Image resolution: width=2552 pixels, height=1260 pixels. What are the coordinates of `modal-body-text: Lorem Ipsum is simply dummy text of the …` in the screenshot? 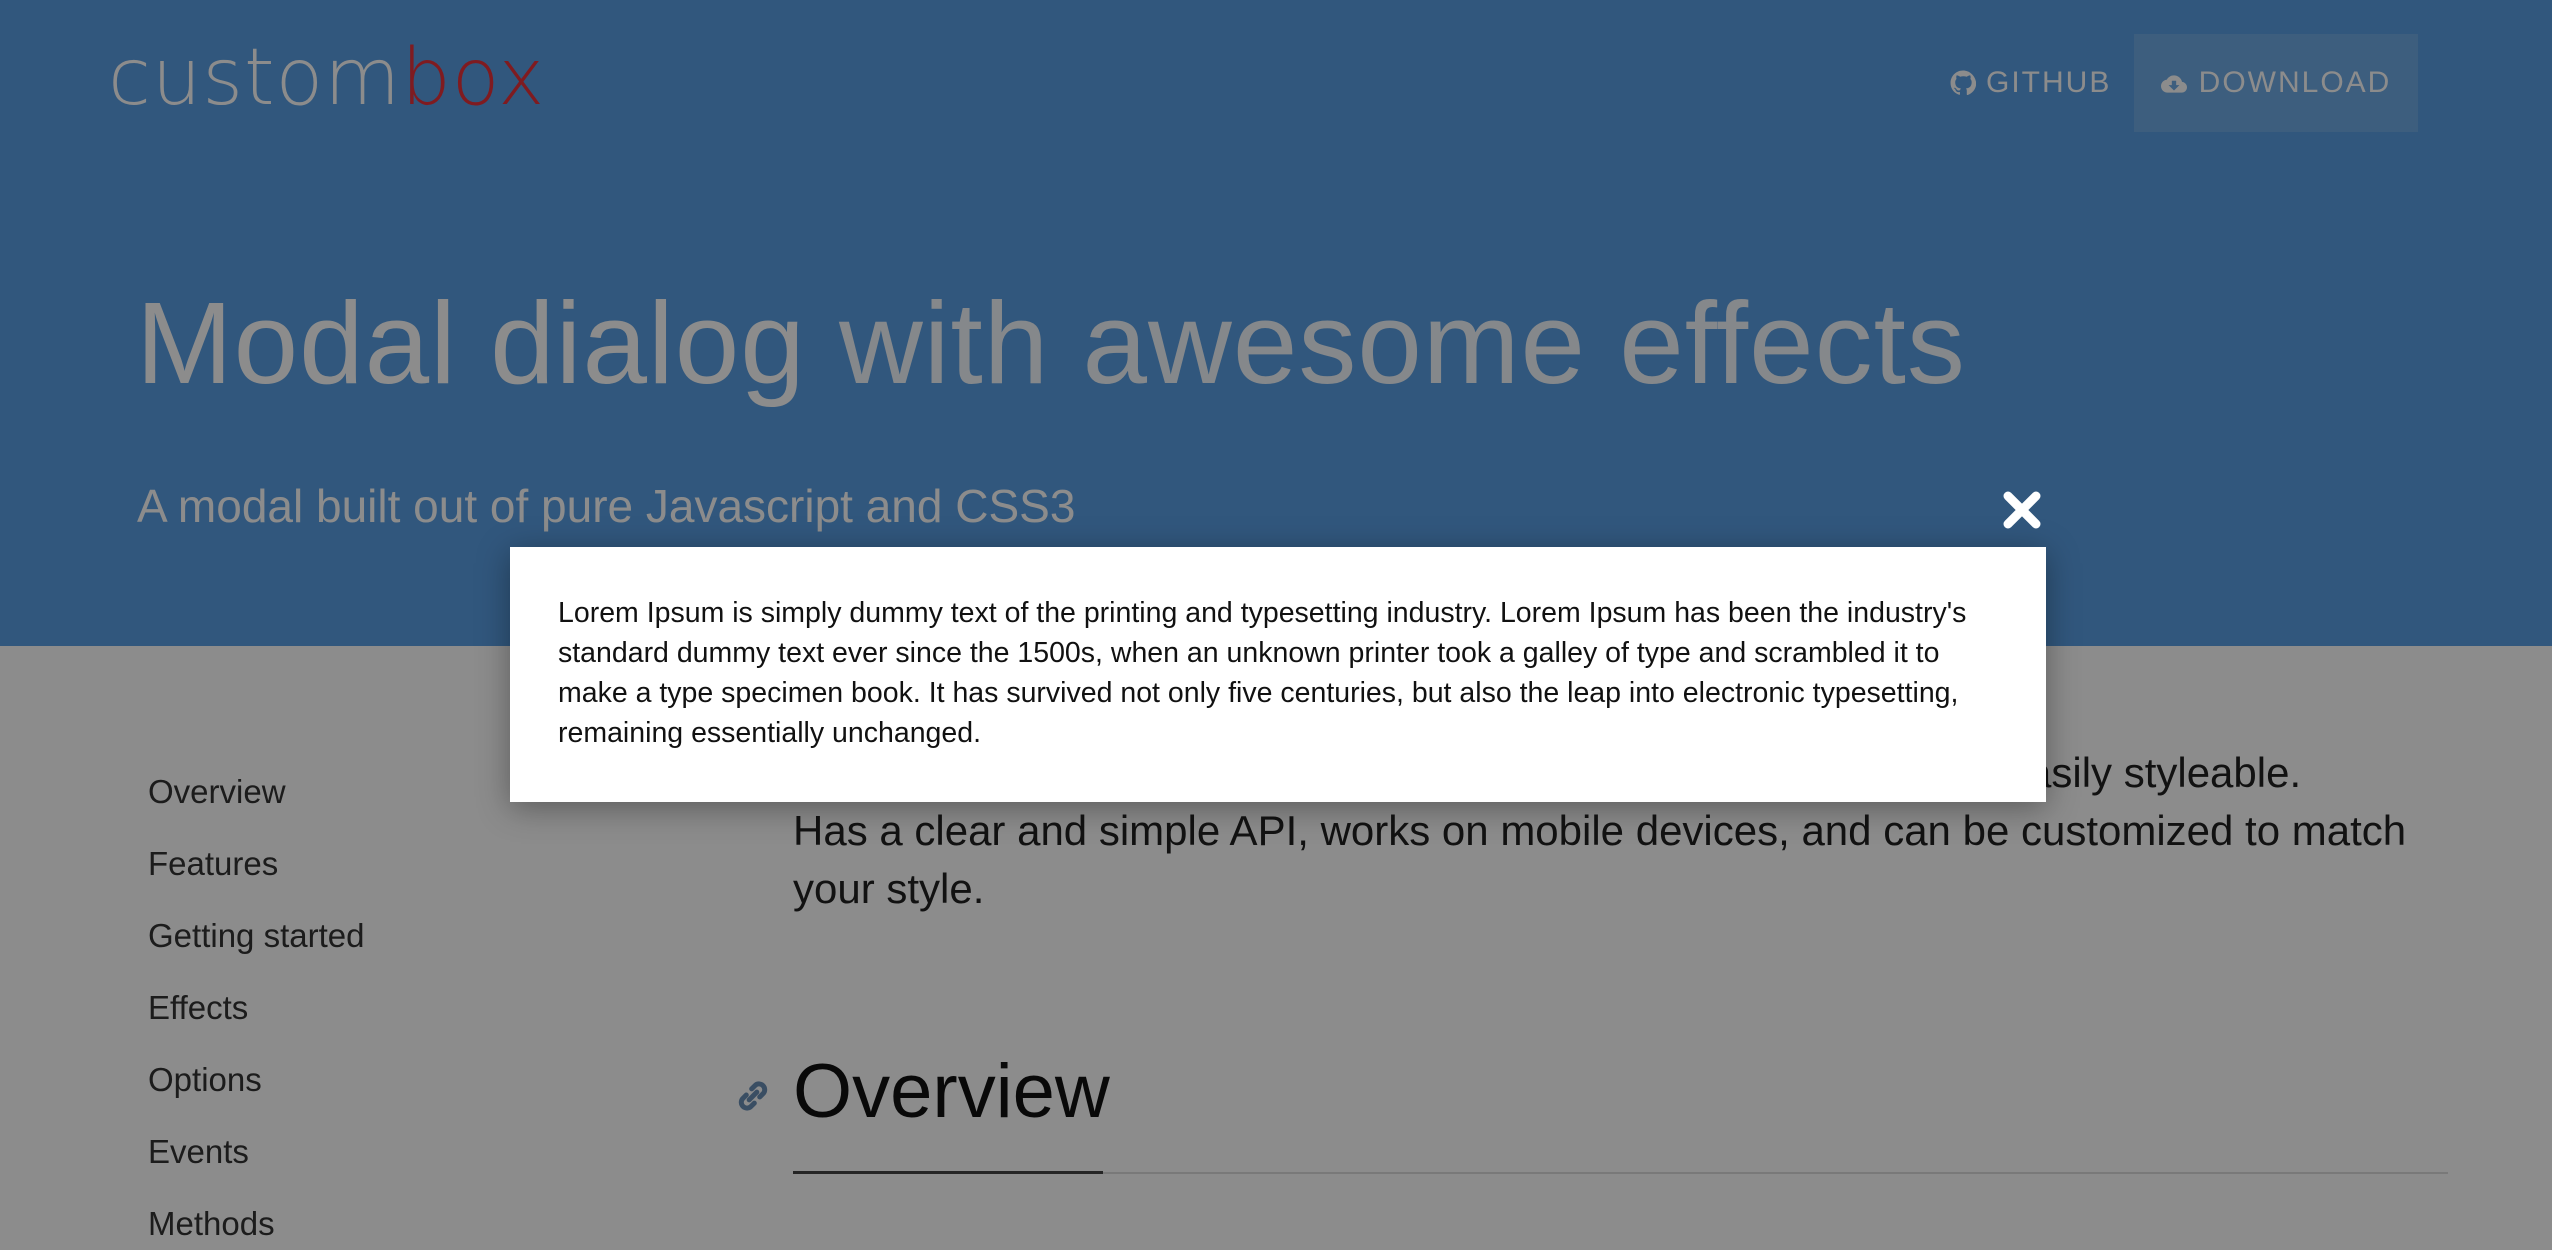 It's located at (1262, 673).